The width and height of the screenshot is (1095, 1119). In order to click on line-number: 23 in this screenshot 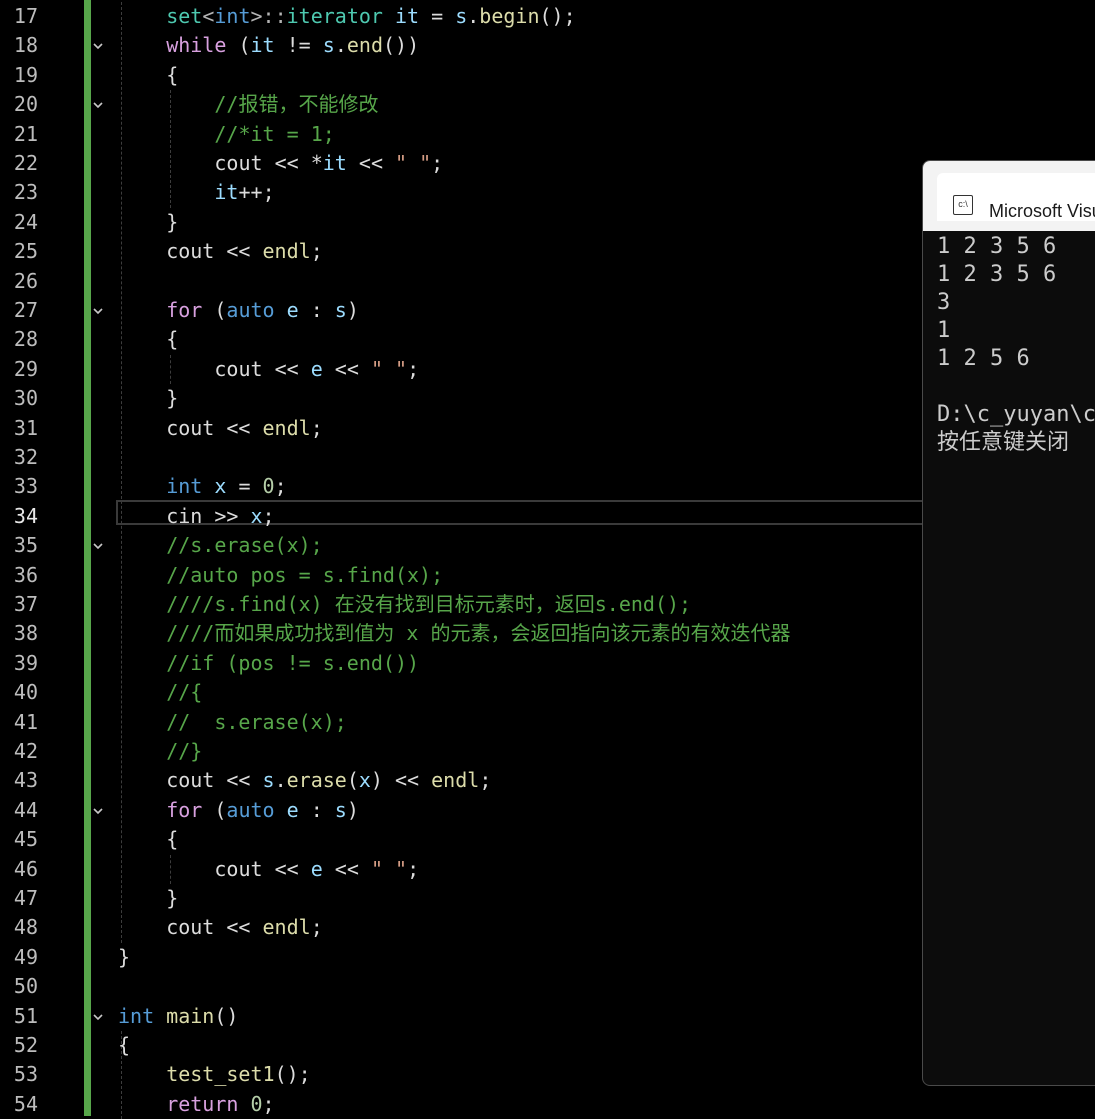, I will do `click(25, 192)`.